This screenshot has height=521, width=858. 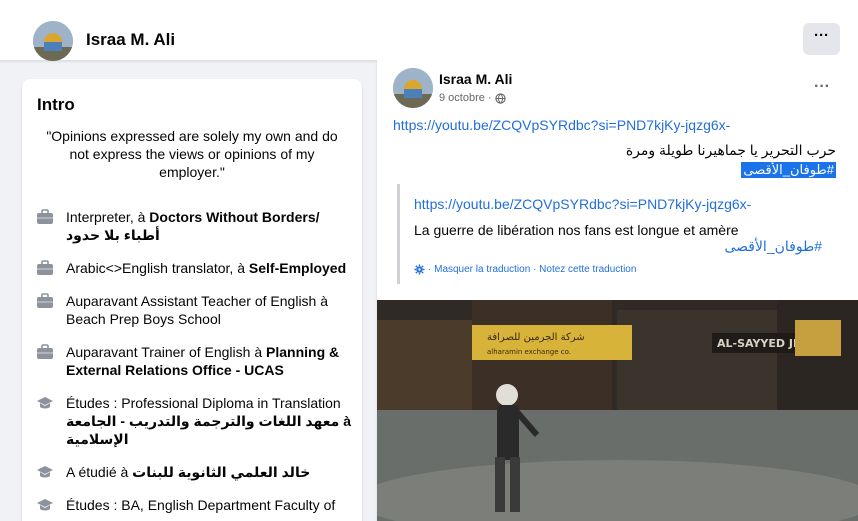 What do you see at coordinates (821, 39) in the screenshot?
I see `more-options-button: ···` at bounding box center [821, 39].